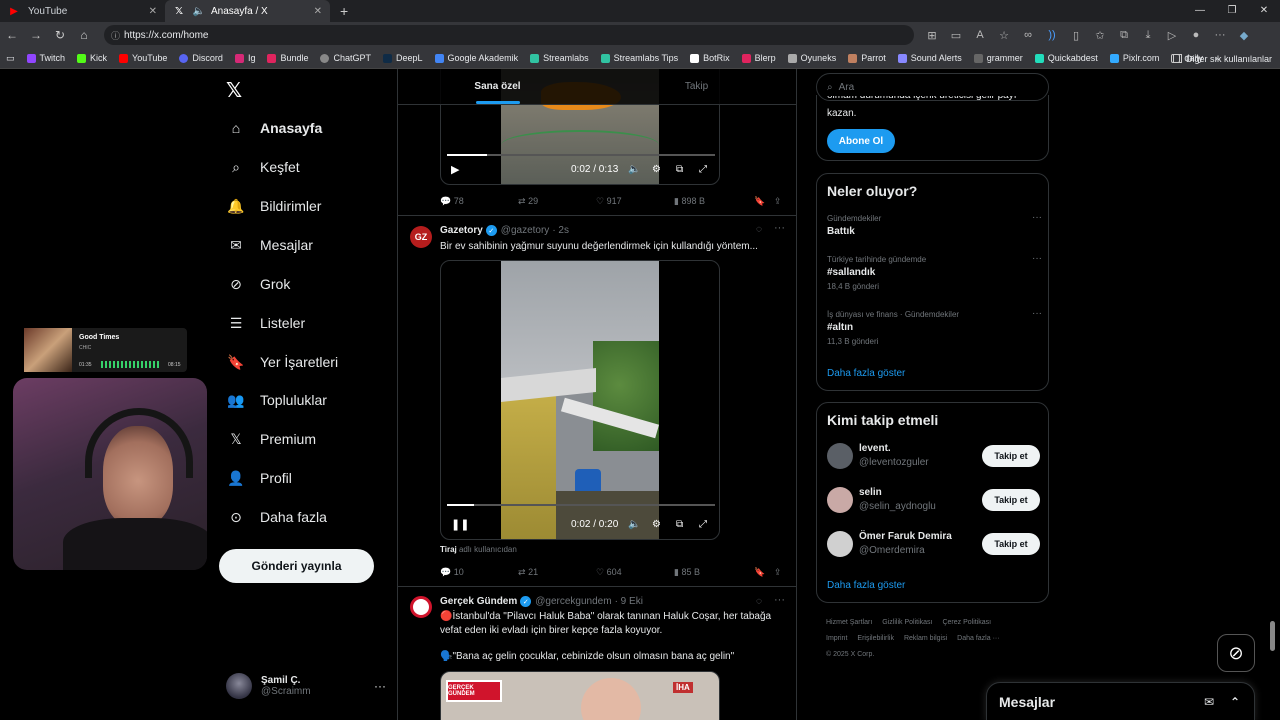 This screenshot has height=720, width=1280. What do you see at coordinates (201, 58) in the screenshot?
I see `bookmark-discord: Discord` at bounding box center [201, 58].